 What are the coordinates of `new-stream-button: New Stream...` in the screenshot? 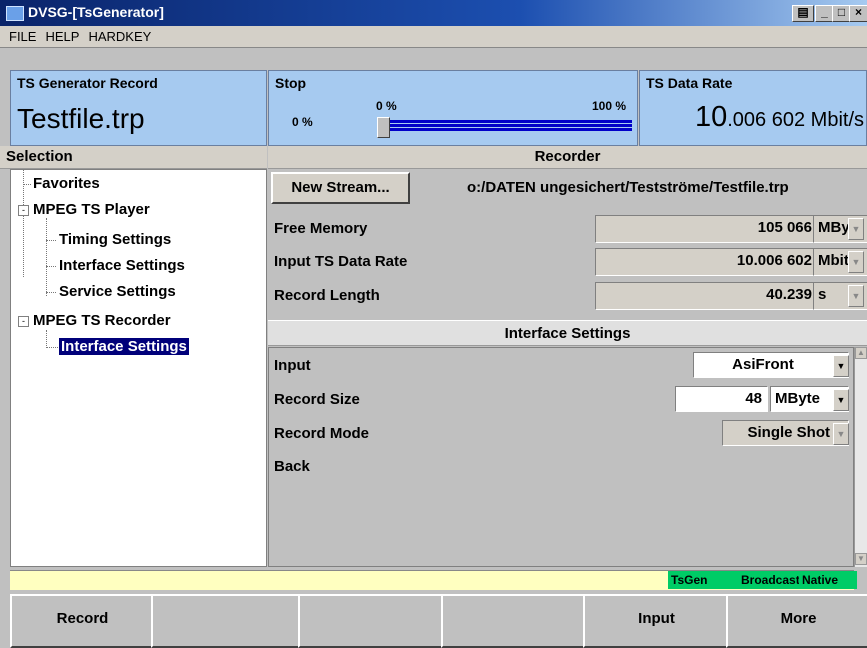 It's located at (340, 188).